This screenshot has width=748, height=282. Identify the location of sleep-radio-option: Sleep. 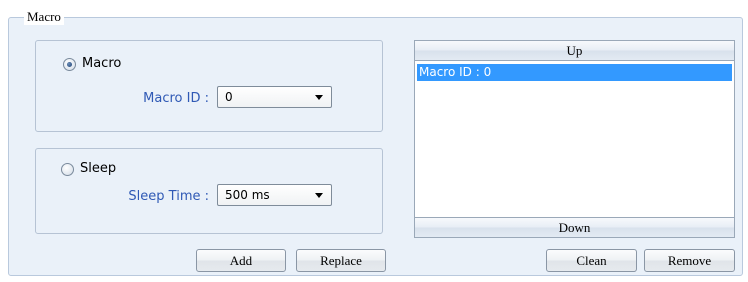
(88, 169).